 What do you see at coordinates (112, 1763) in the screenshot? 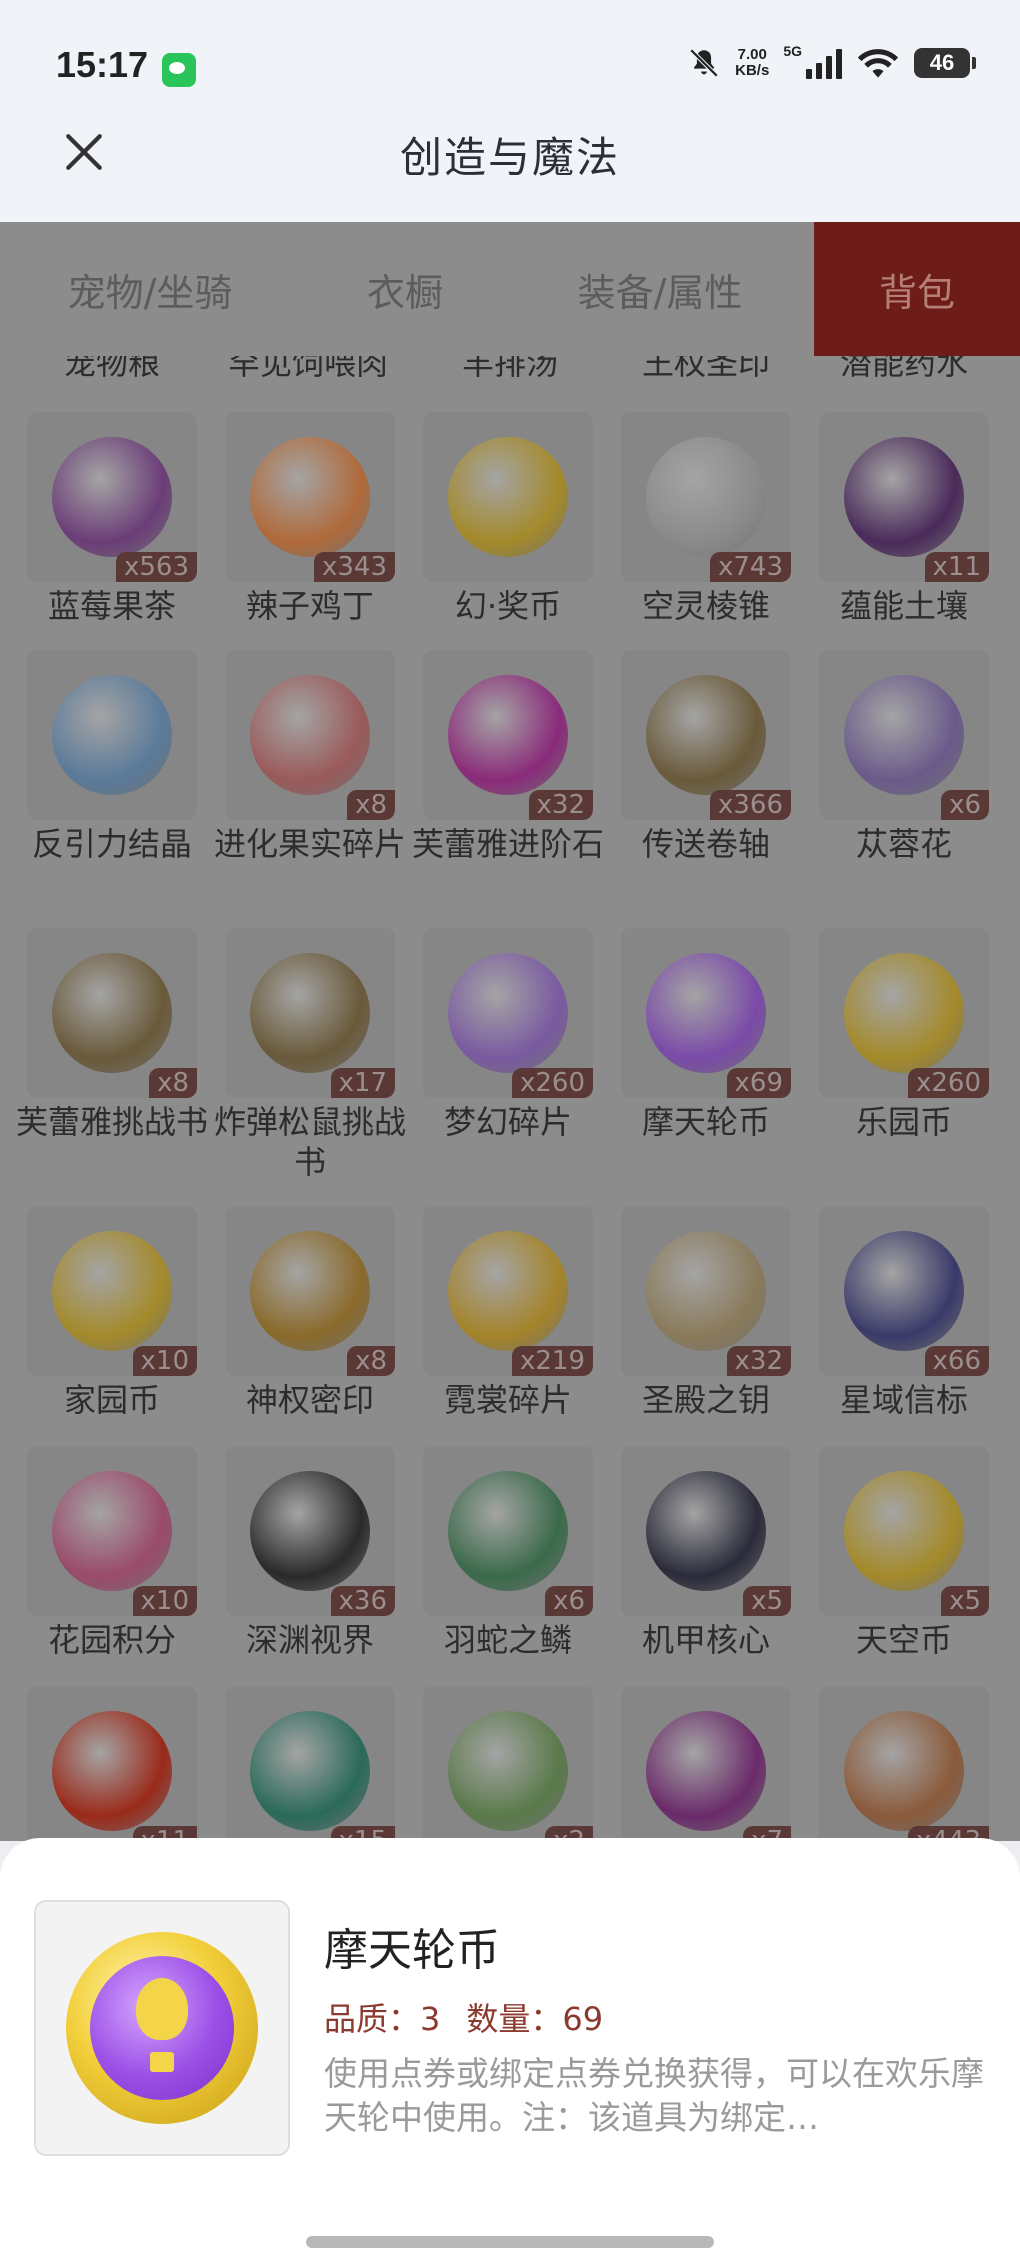
I see `inventory-item: x11` at bounding box center [112, 1763].